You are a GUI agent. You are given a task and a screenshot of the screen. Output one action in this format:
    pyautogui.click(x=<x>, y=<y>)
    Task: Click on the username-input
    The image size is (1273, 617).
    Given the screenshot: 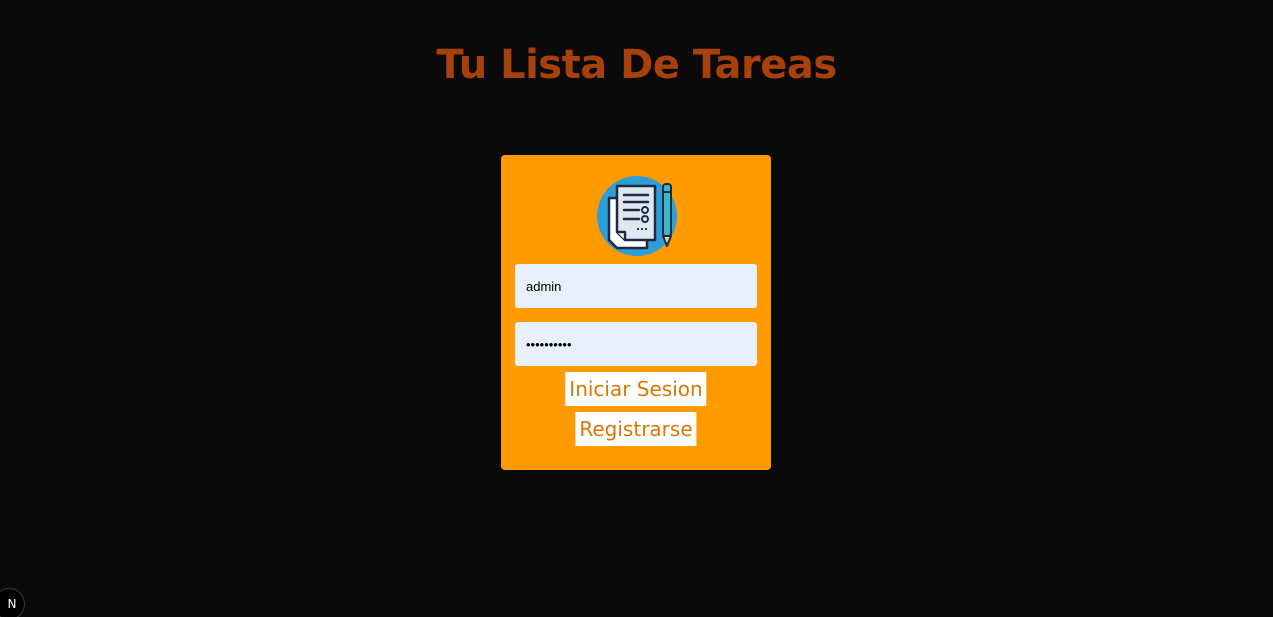 What is the action you would take?
    pyautogui.click(x=636, y=286)
    